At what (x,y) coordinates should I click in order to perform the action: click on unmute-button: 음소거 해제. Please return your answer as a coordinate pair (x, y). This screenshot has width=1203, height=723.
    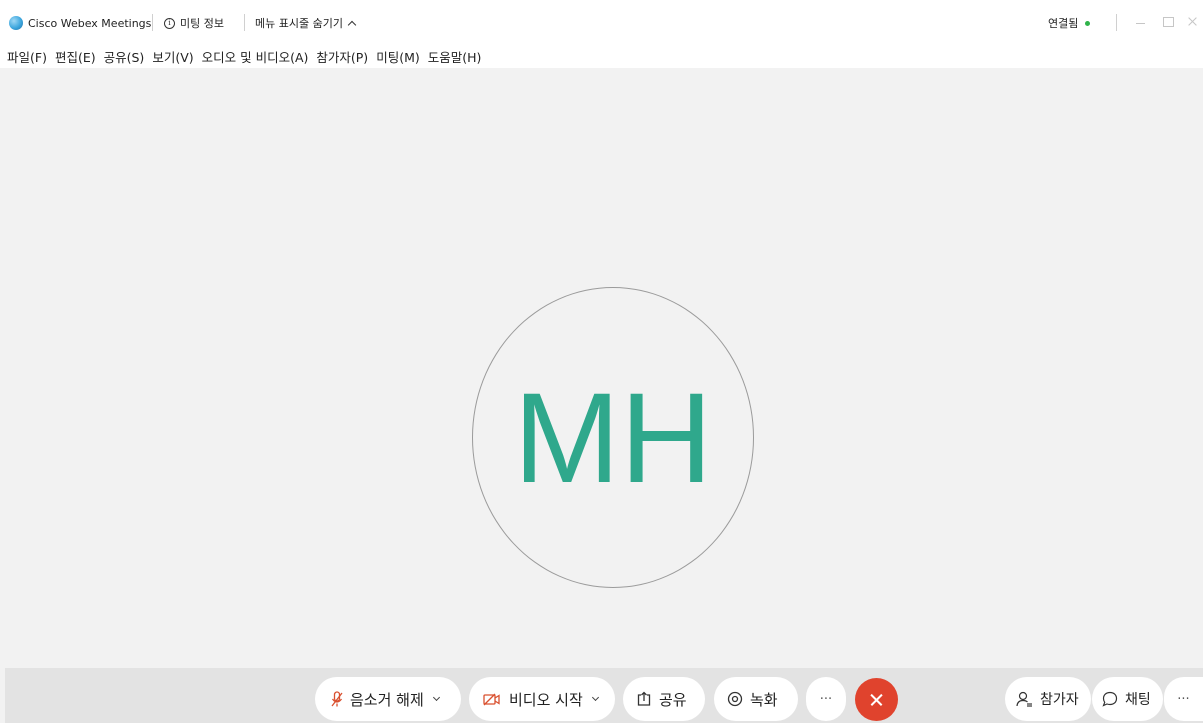
    Looking at the image, I should click on (388, 699).